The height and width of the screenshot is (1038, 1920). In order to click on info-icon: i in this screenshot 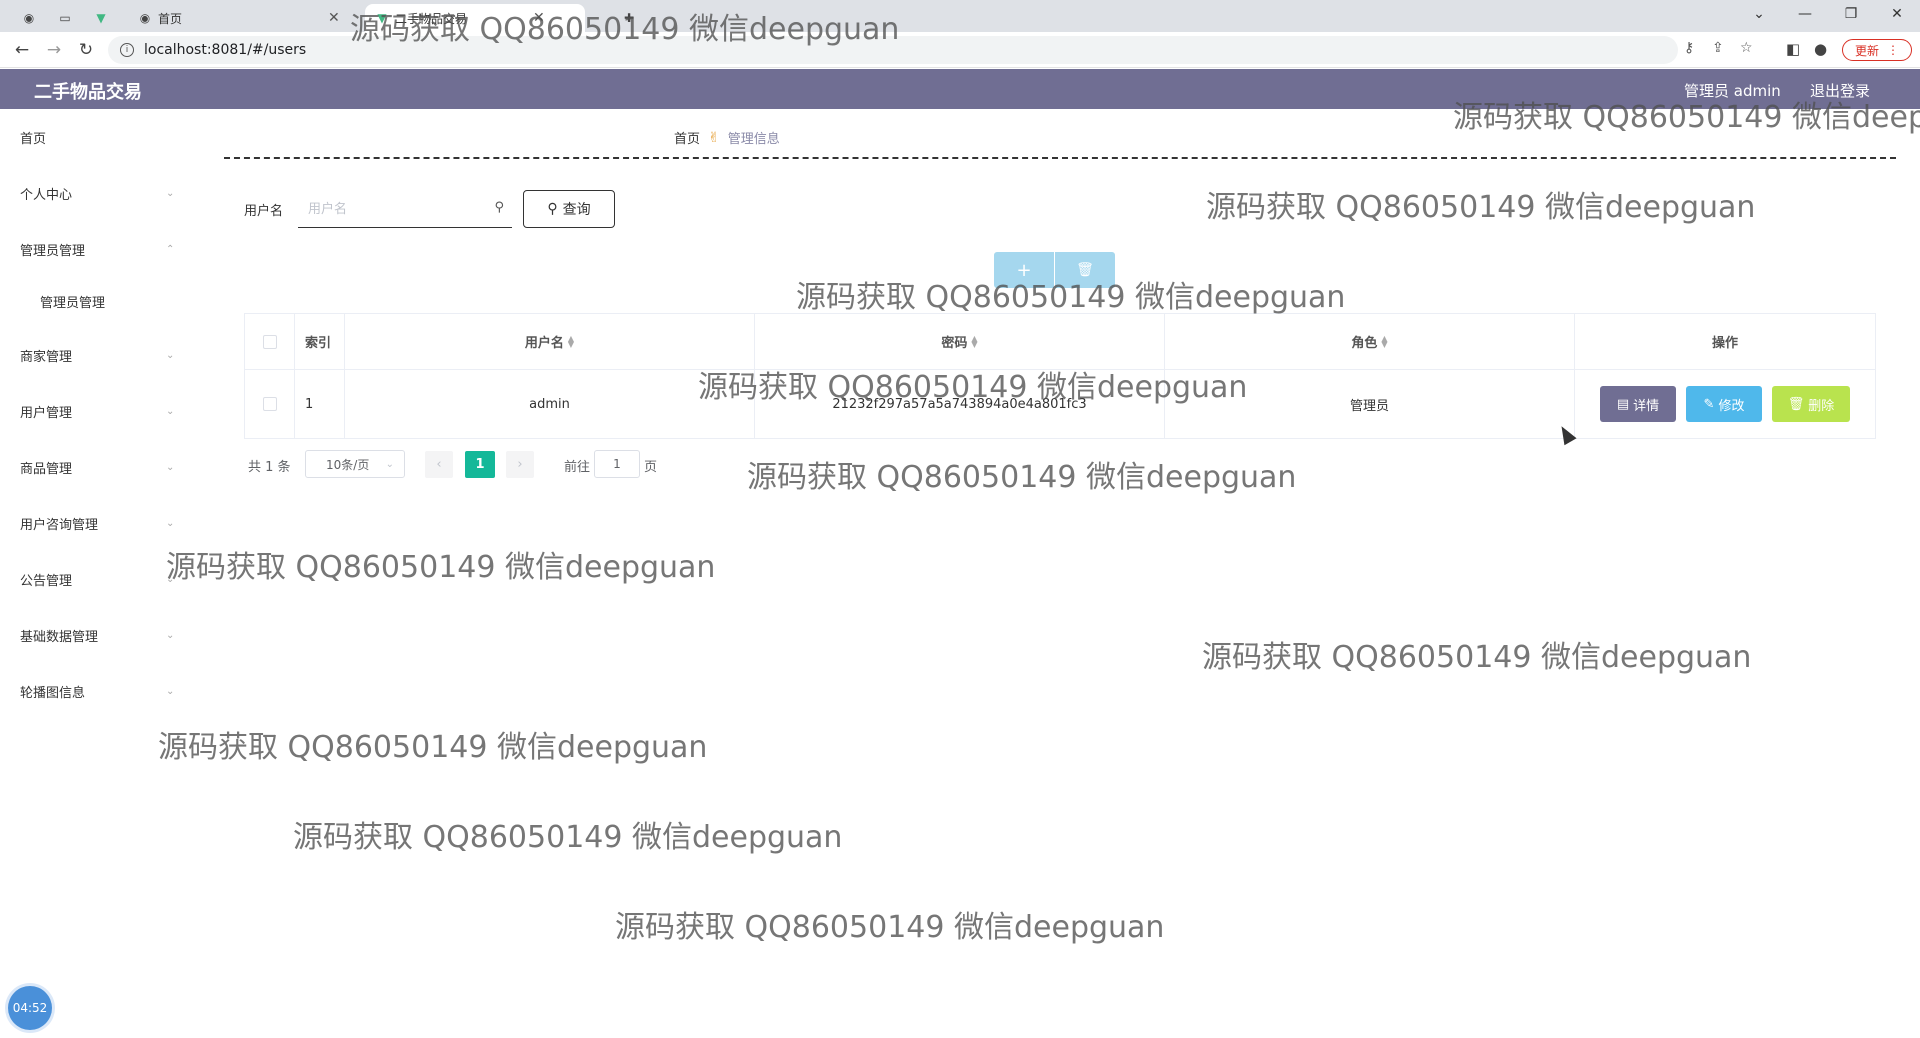, I will do `click(127, 50)`.